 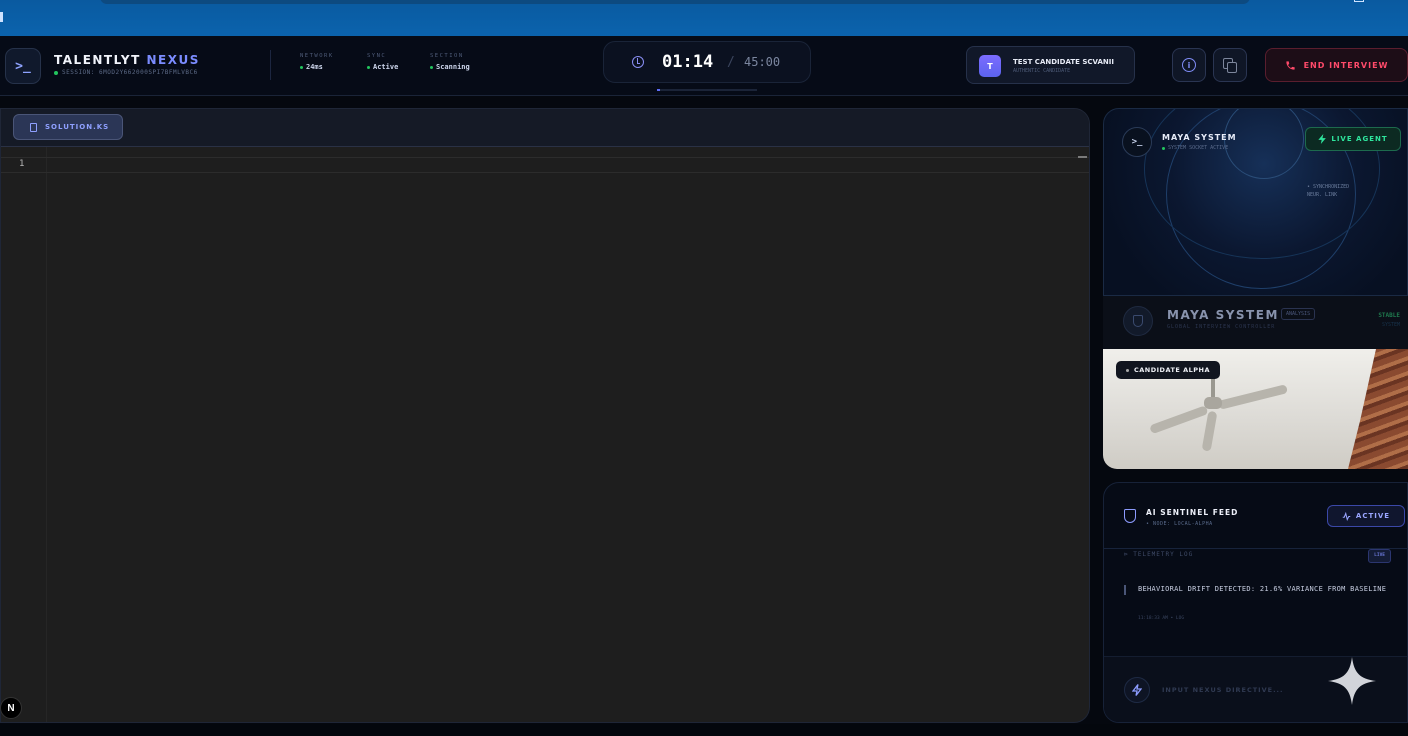 I want to click on line-gutter, so click(x=24, y=434).